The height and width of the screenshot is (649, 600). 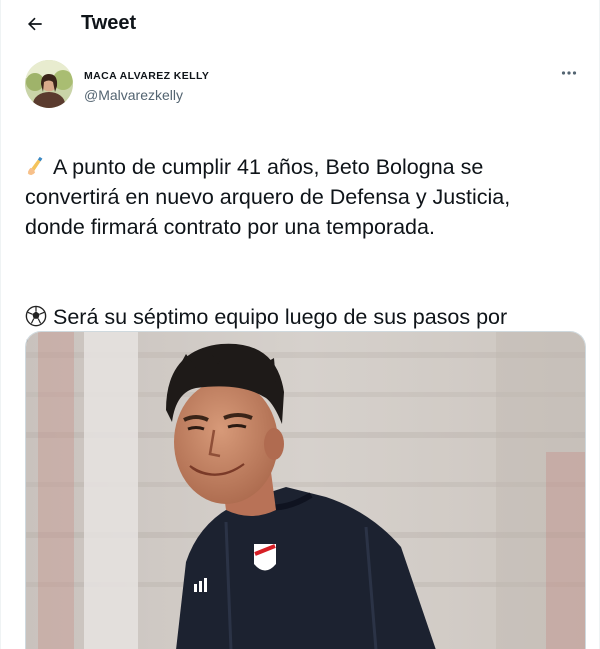 I want to click on more-options-icon, so click(x=569, y=73).